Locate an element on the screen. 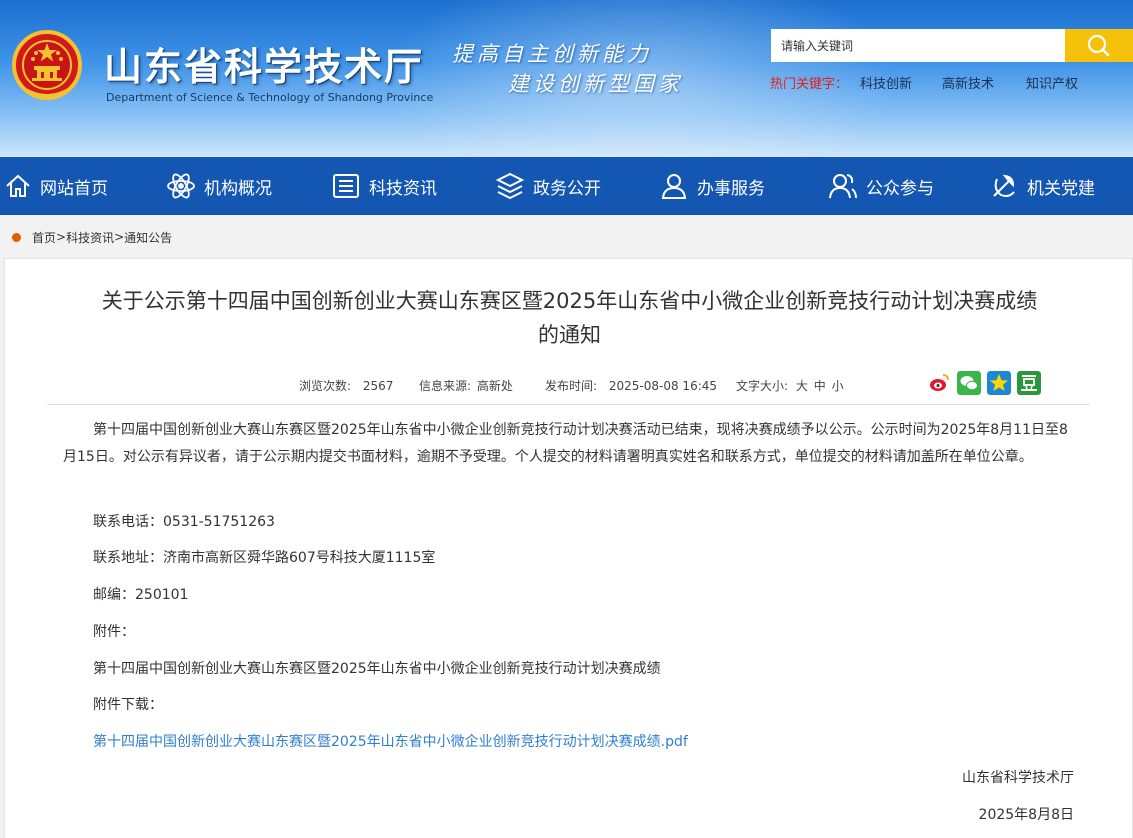  font-medium-button: 中 is located at coordinates (820, 386).